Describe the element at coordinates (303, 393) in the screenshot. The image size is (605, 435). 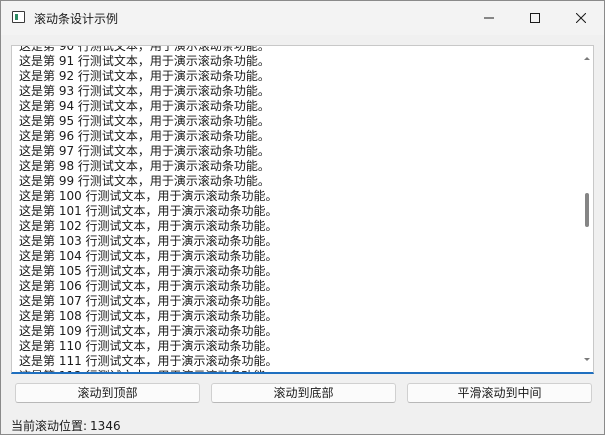
I see `scroll-to-bottom-button: 滚动到底部` at that location.